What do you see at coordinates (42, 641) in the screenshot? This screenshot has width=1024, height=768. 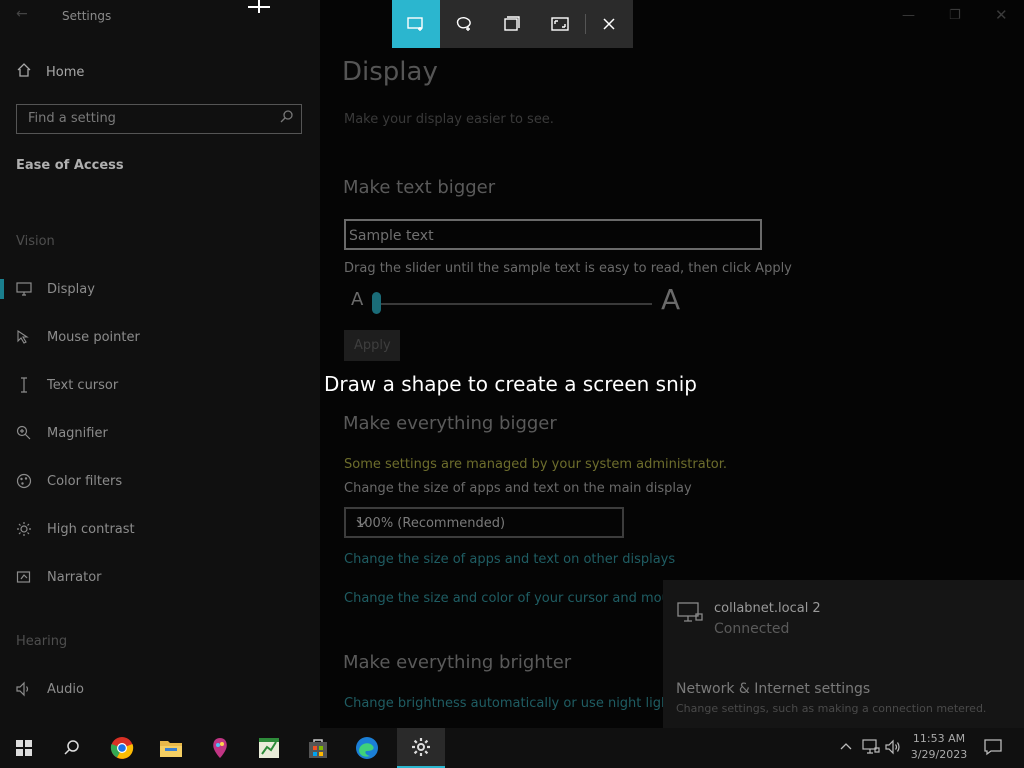 I see `group-hearing-heading: Hearing` at bounding box center [42, 641].